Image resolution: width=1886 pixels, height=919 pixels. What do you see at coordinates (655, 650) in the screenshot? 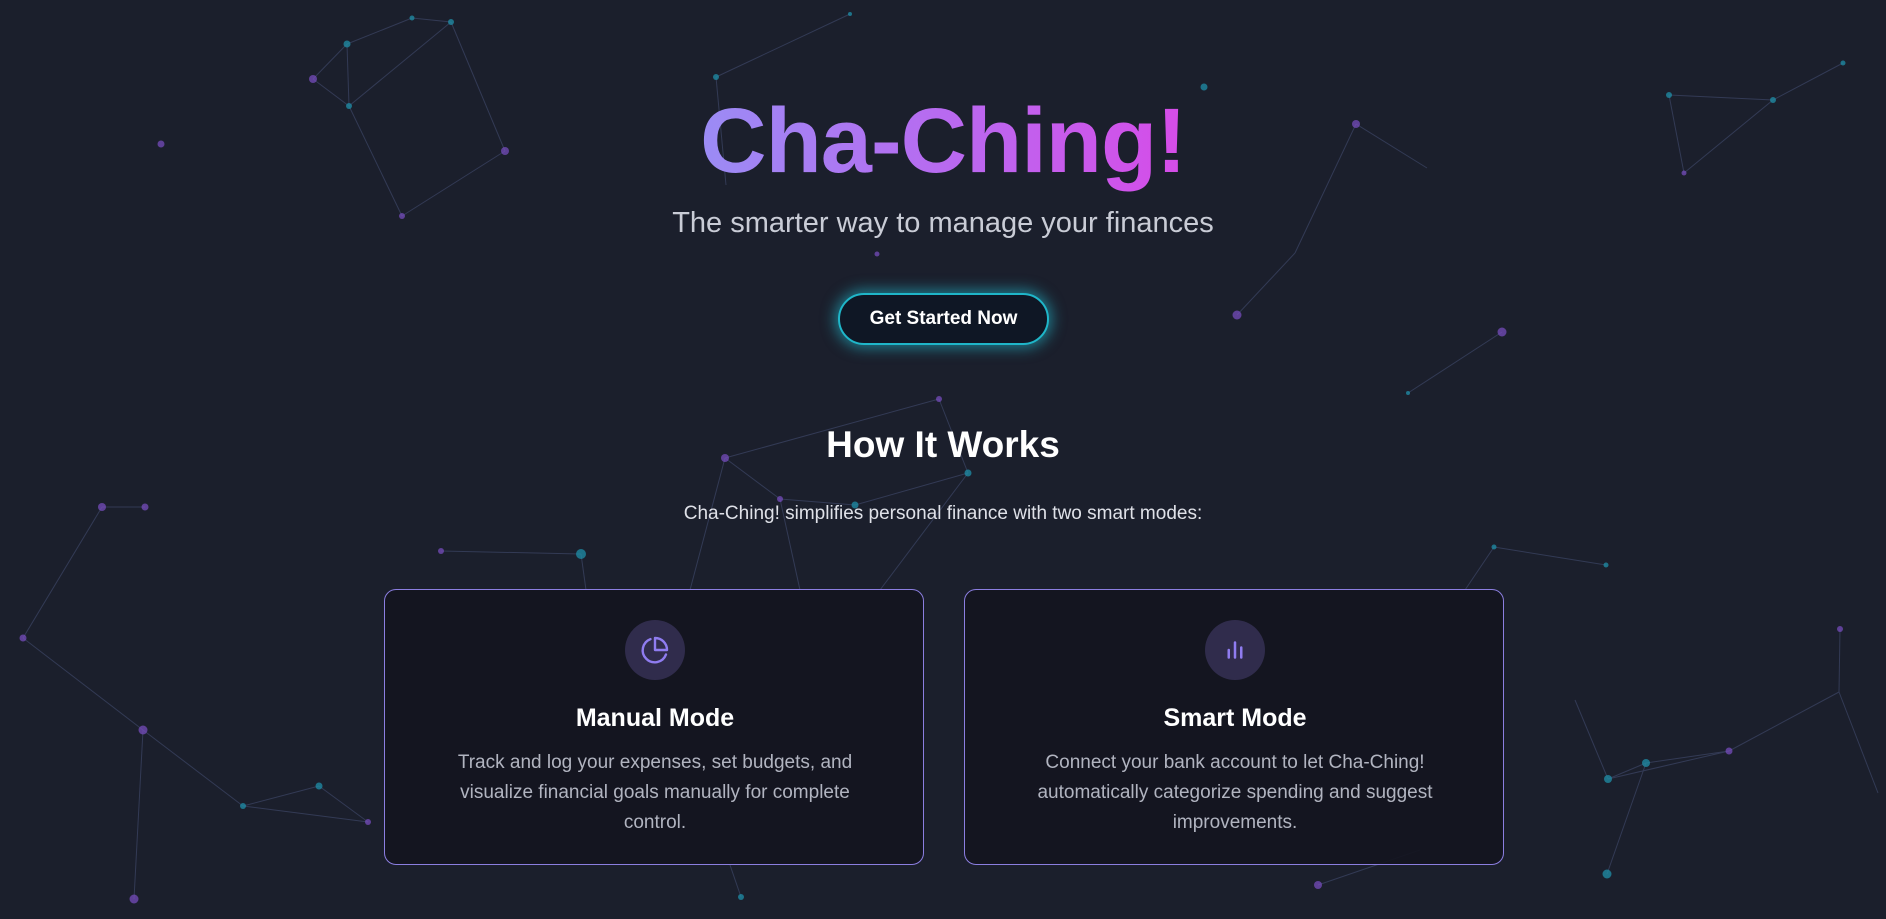
I see `pie-chart-icon` at bounding box center [655, 650].